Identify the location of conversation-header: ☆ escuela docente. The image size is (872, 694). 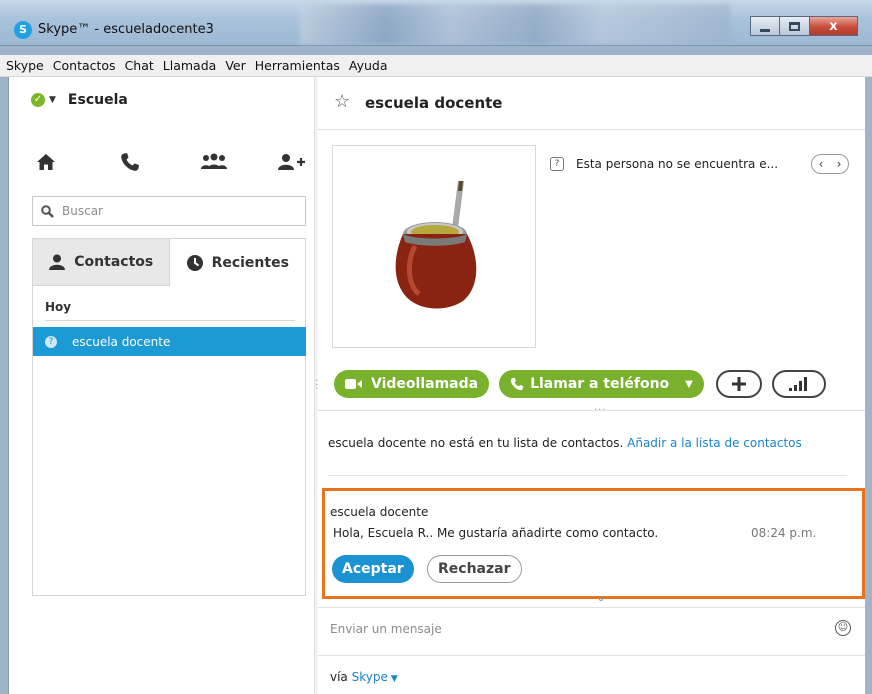
(591, 103).